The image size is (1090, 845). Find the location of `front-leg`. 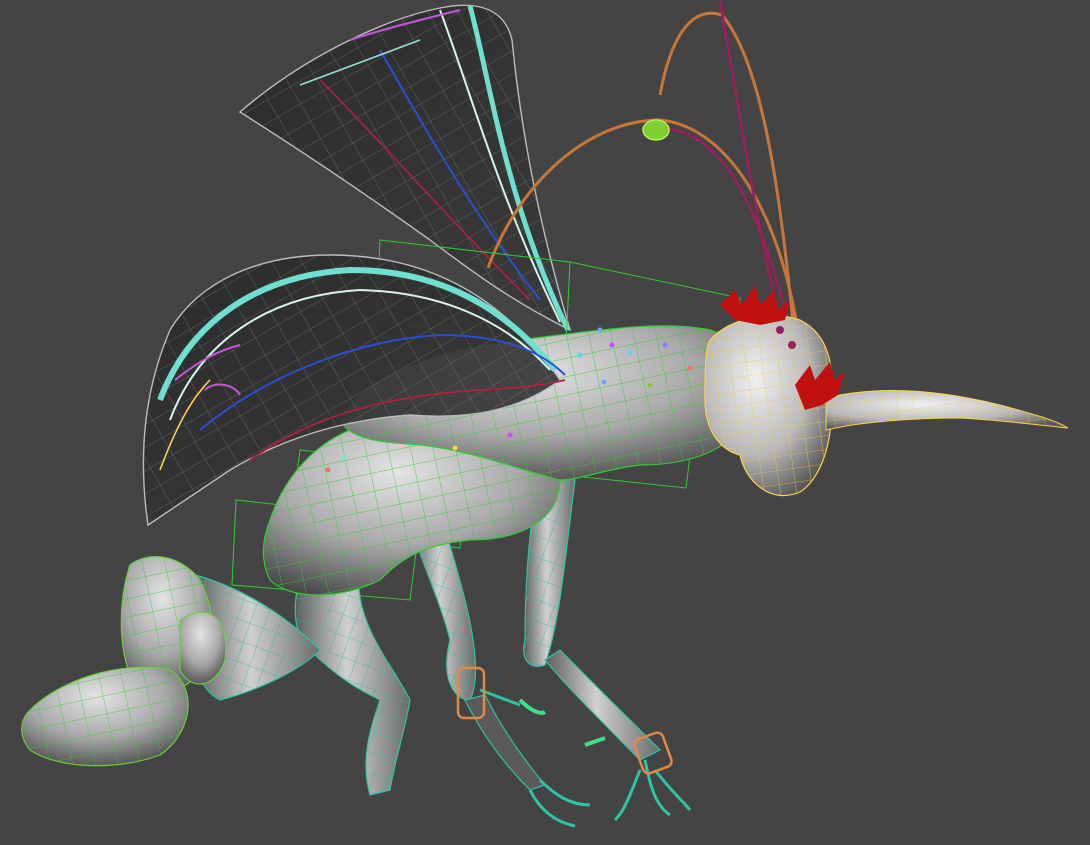

front-leg is located at coordinates (607, 645).